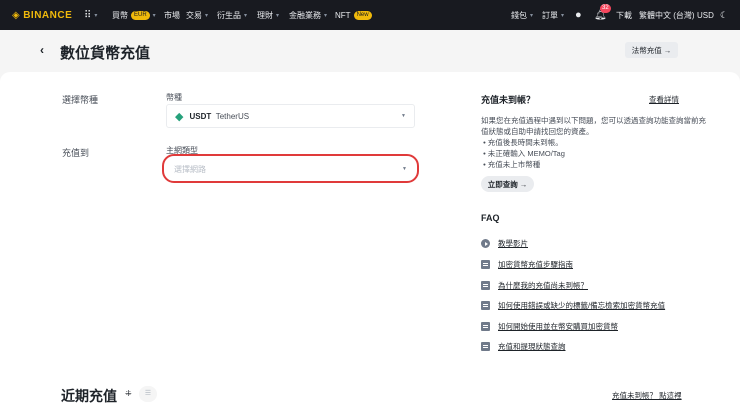 This screenshot has height=419, width=740. What do you see at coordinates (343, 15) in the screenshot?
I see `nav-label: NFT` at bounding box center [343, 15].